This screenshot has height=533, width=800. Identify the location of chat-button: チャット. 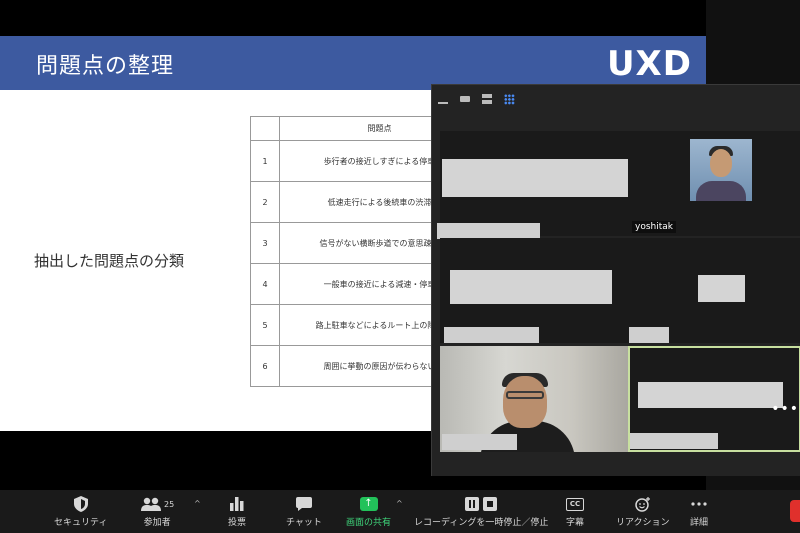
(304, 512).